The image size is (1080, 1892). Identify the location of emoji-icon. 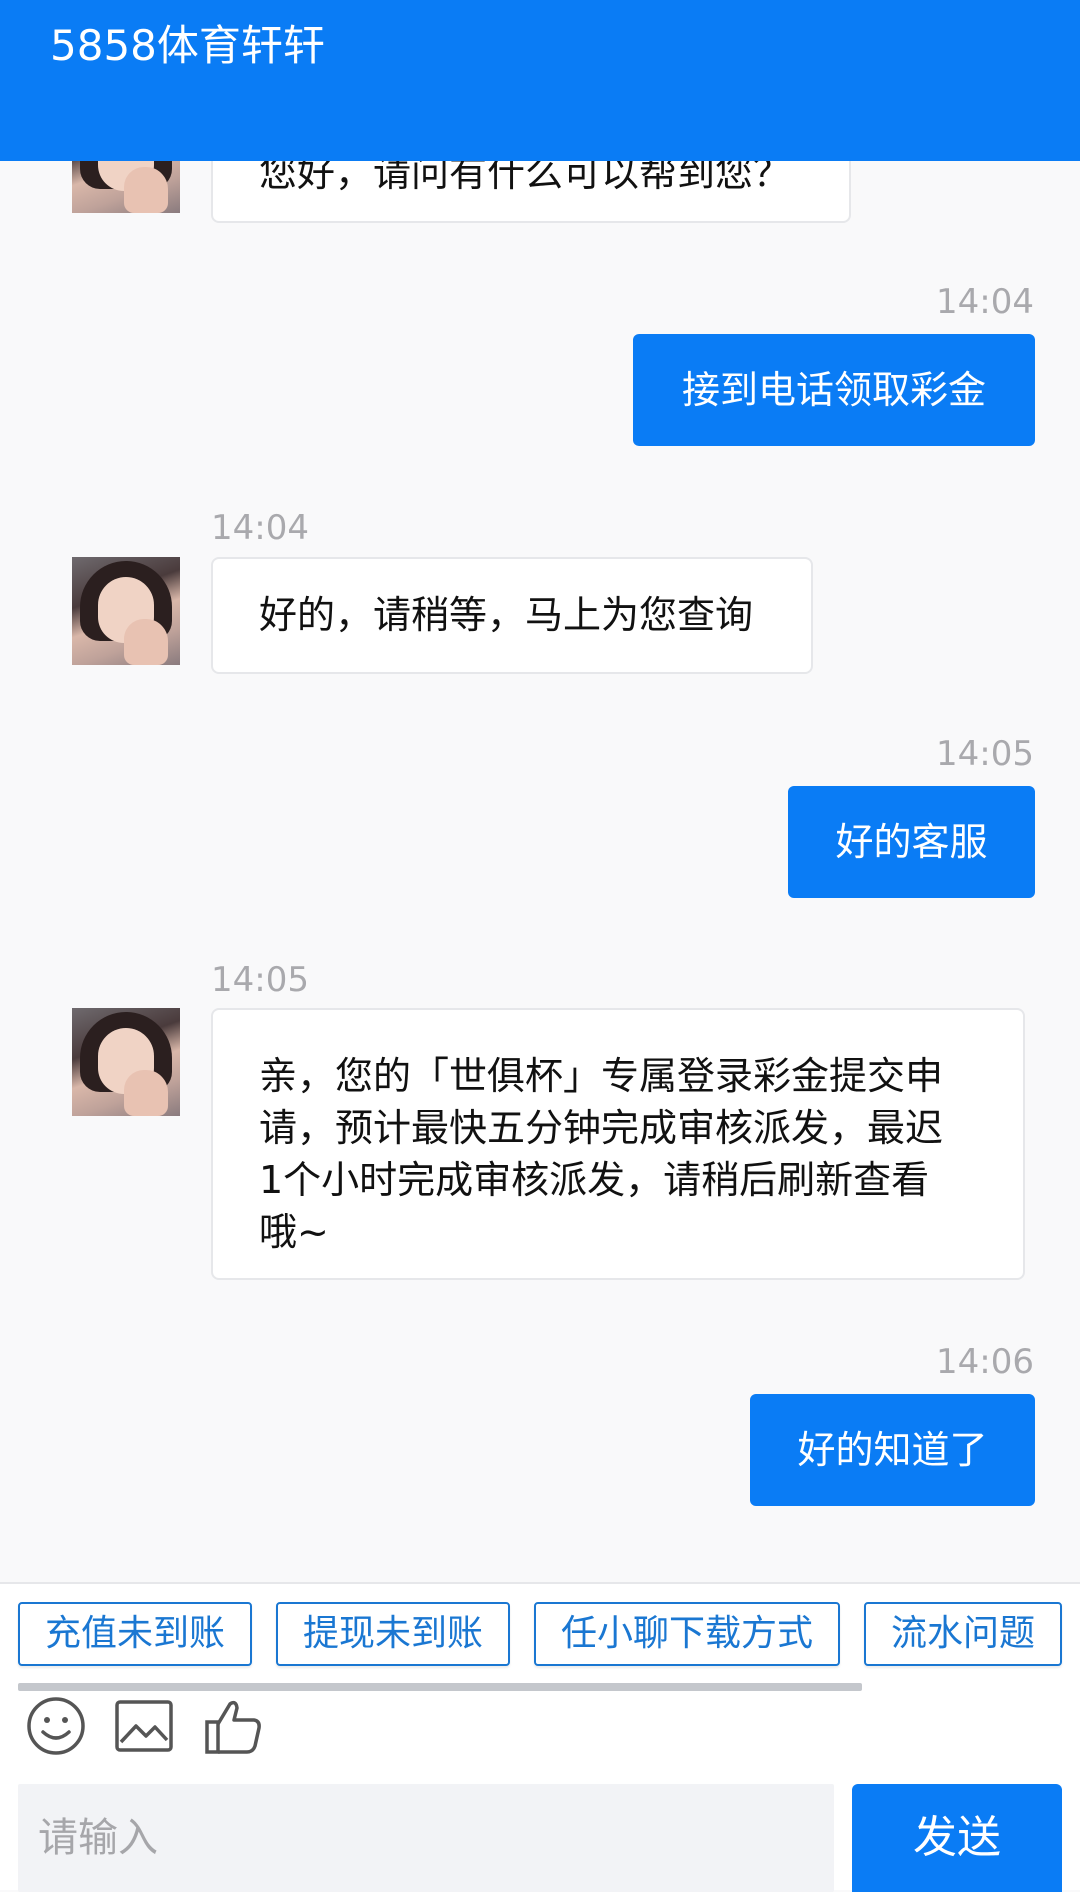
(56, 1726).